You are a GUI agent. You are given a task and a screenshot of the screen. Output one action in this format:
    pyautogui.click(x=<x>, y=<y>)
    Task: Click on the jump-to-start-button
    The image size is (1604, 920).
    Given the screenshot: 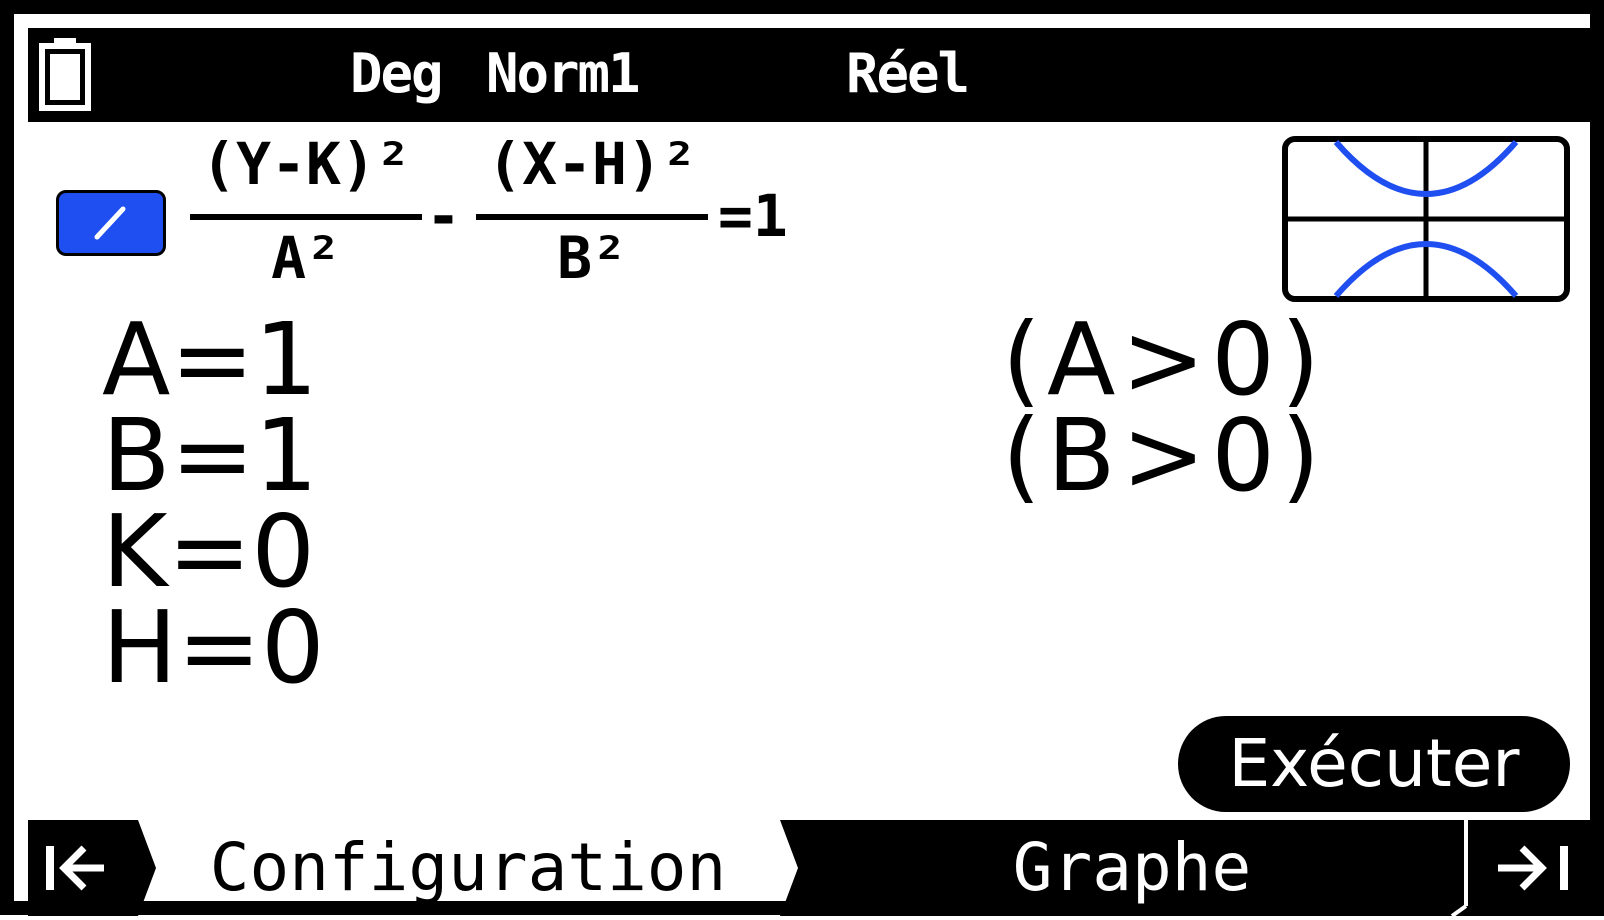 What is the action you would take?
    pyautogui.click(x=88, y=868)
    